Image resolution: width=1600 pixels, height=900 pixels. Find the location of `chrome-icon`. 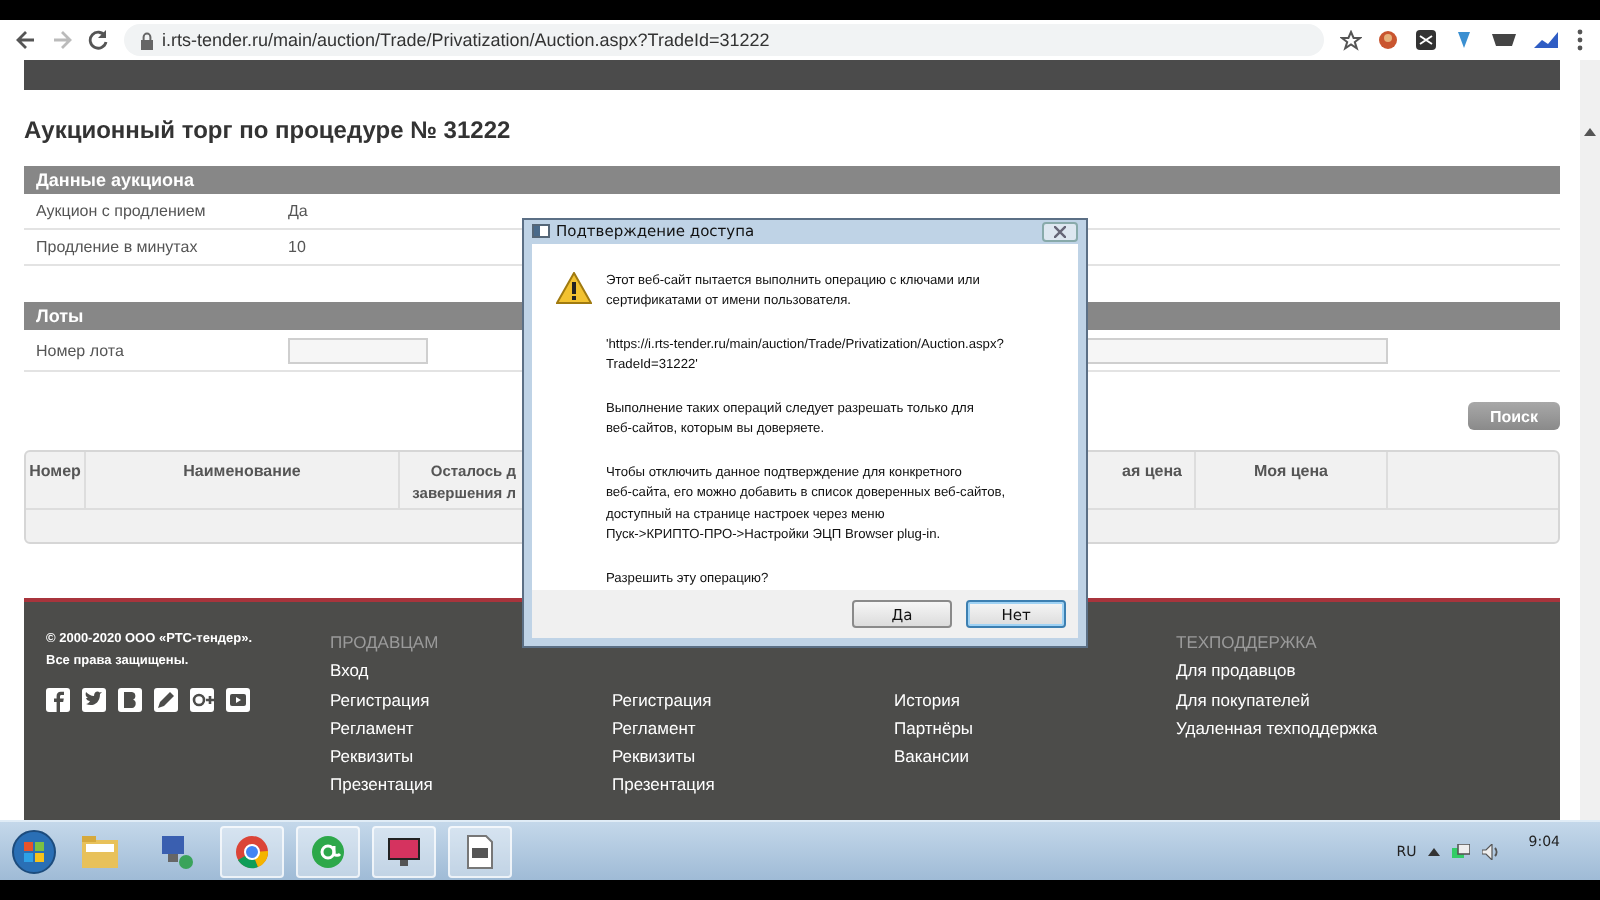

chrome-icon is located at coordinates (252, 851).